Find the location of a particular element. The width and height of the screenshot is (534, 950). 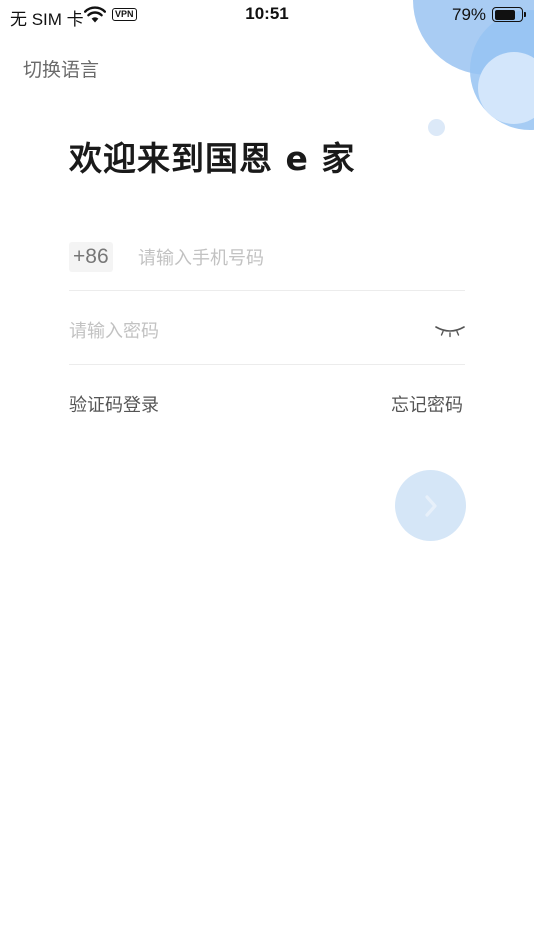

phone-input is located at coordinates (298, 258).